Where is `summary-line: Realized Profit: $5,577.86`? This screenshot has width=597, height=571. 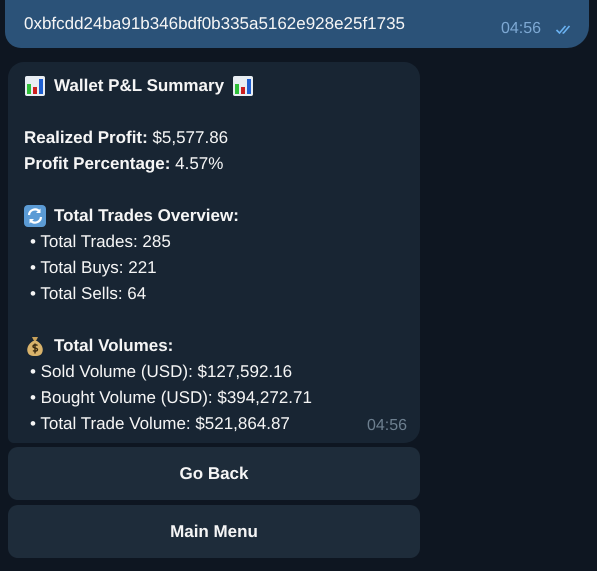 summary-line: Realized Profit: $5,577.86 is located at coordinates (127, 138).